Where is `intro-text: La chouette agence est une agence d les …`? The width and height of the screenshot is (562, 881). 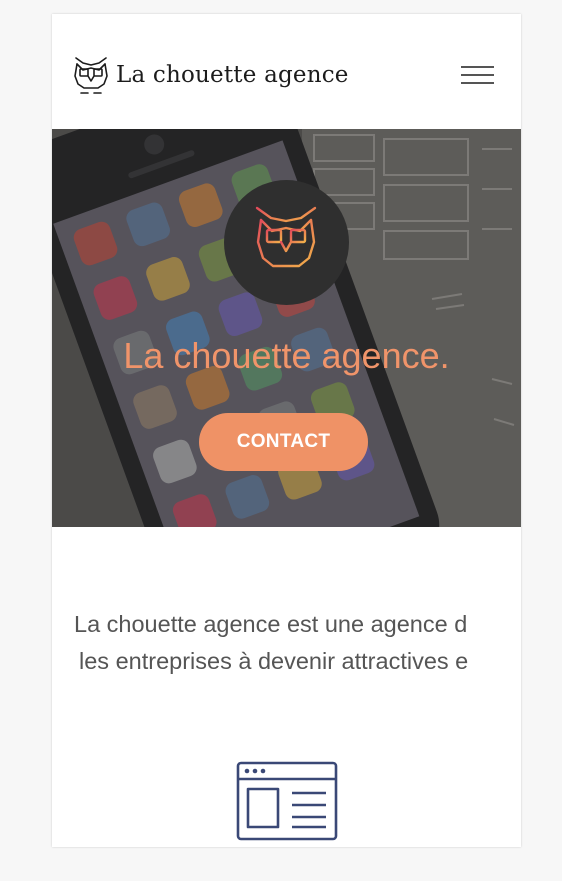 intro-text: La chouette agence est une agence d les … is located at coordinates (297, 643).